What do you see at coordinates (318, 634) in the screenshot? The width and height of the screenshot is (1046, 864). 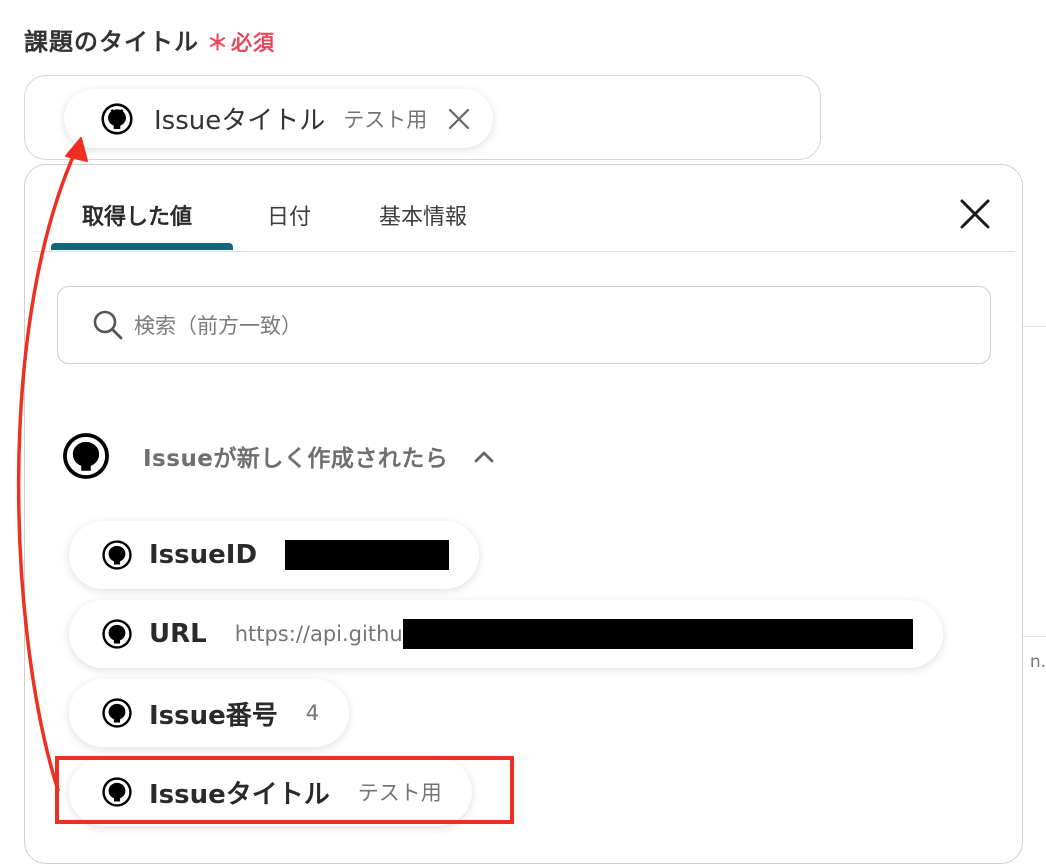 I see `value-row-value: https://api.githu` at bounding box center [318, 634].